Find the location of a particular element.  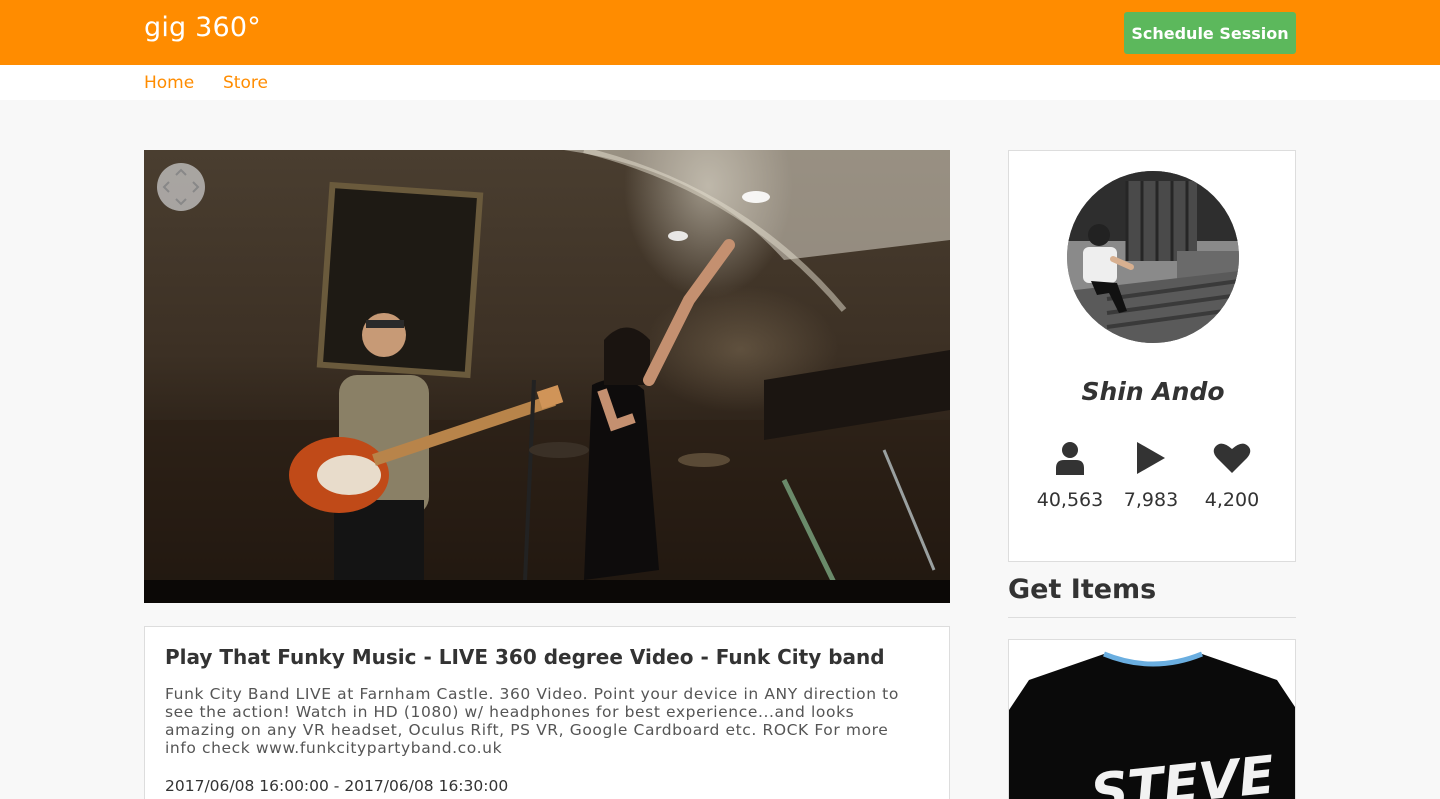

artist-profile-card: Shin Ando 40,563 7,983 4,200 is located at coordinates (1152, 356).